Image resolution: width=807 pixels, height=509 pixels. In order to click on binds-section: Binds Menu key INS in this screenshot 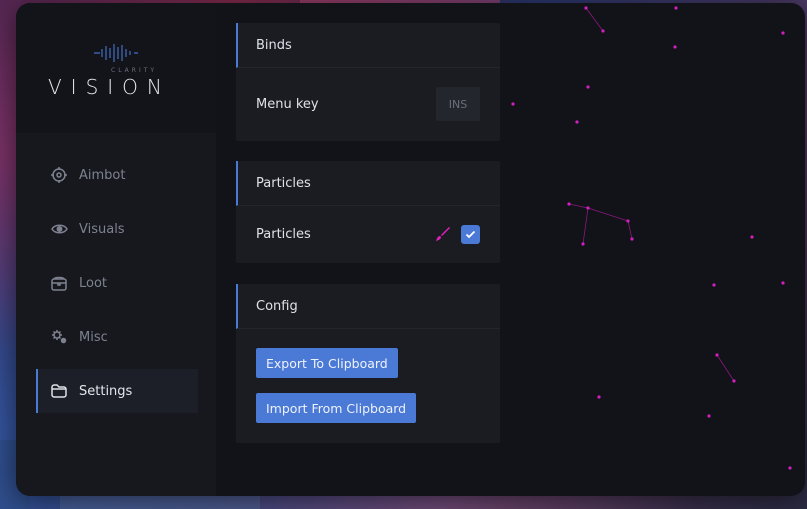, I will do `click(368, 82)`.